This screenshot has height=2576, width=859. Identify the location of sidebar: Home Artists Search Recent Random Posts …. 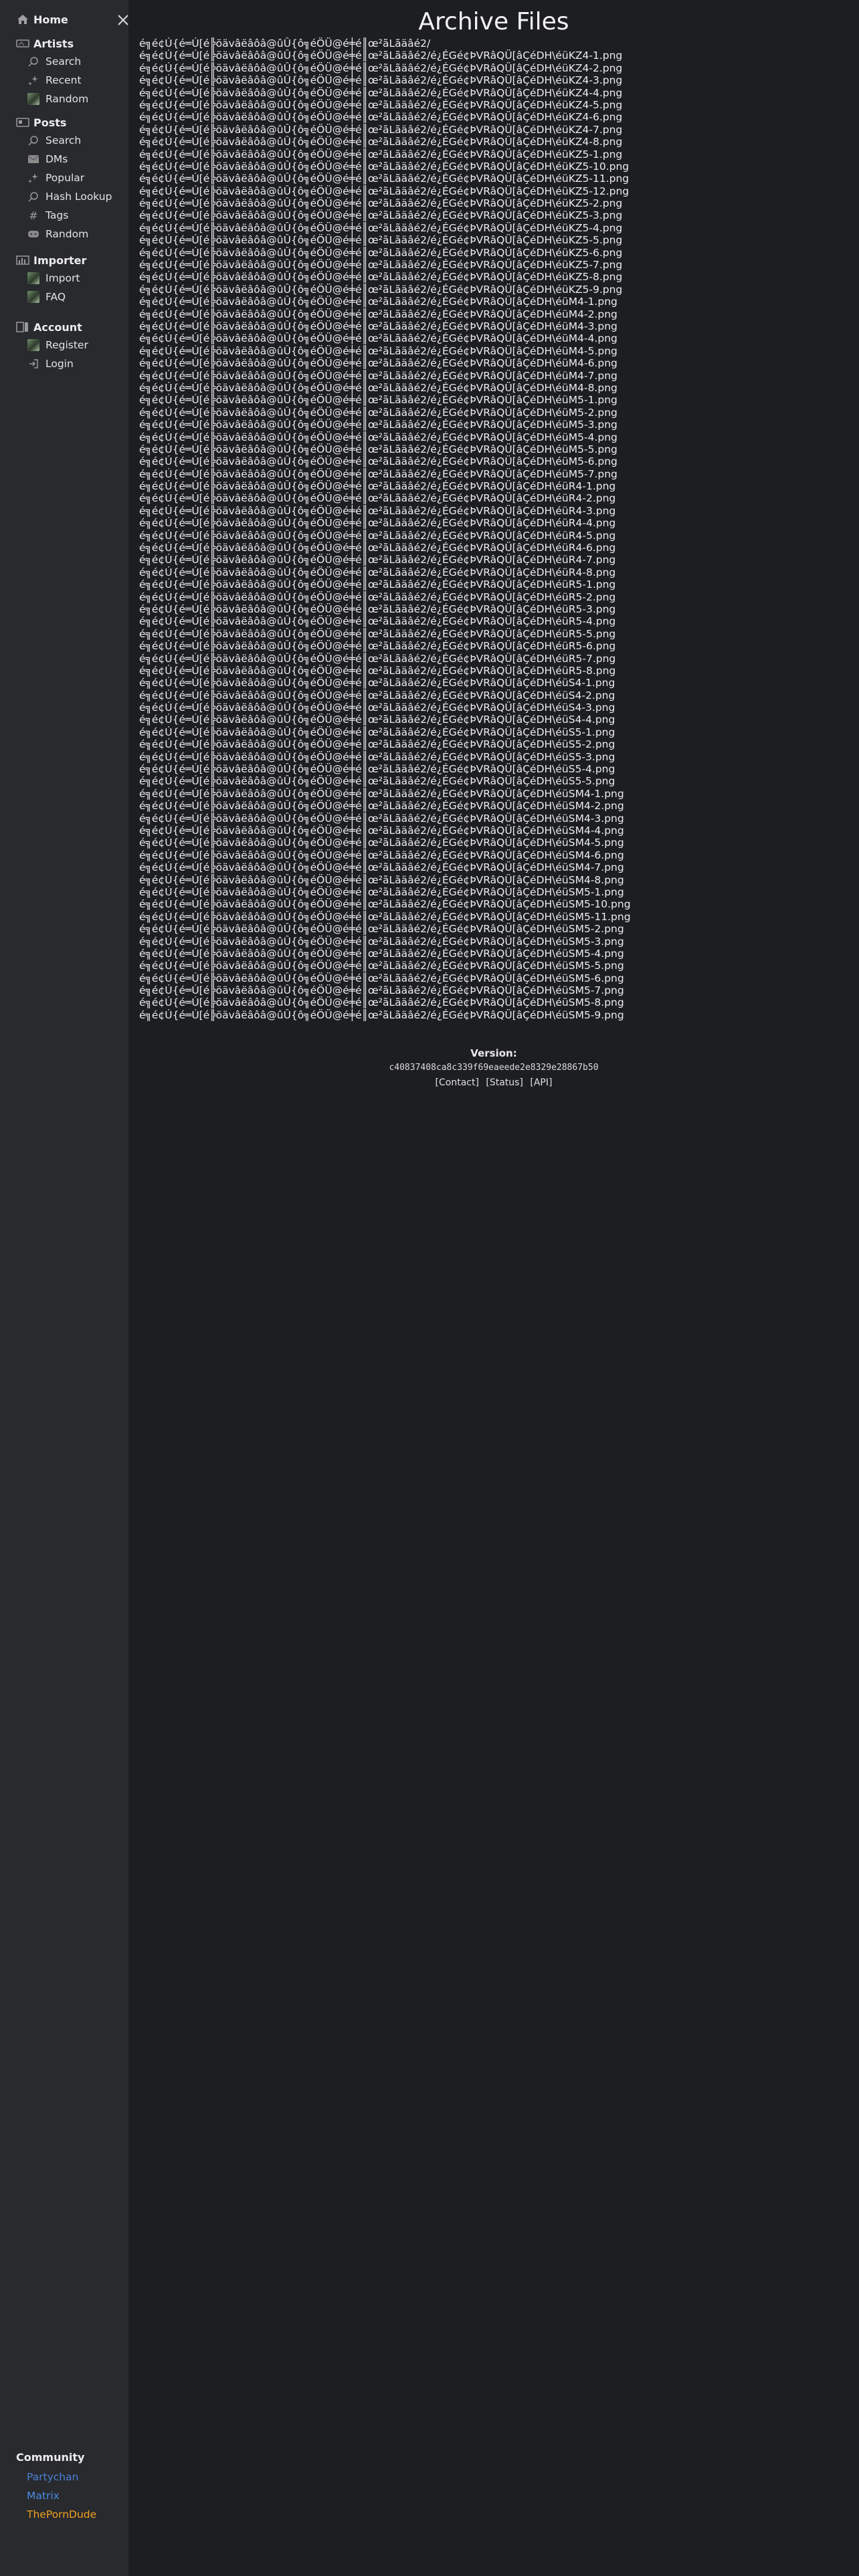
(64, 1288).